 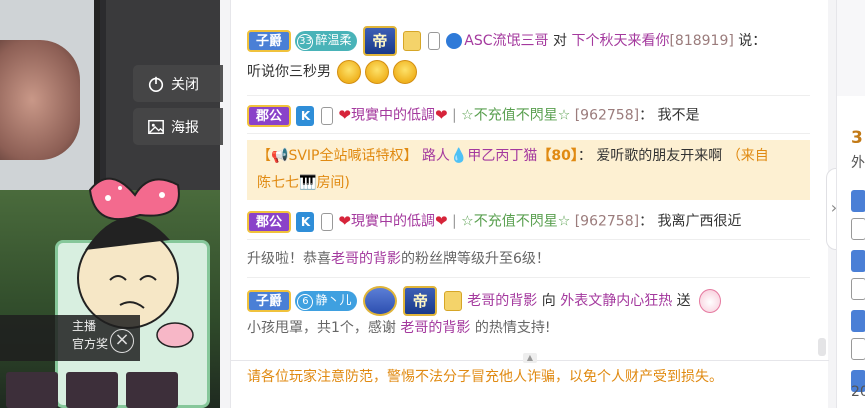 I want to click on wing-icon, so click(x=379, y=301).